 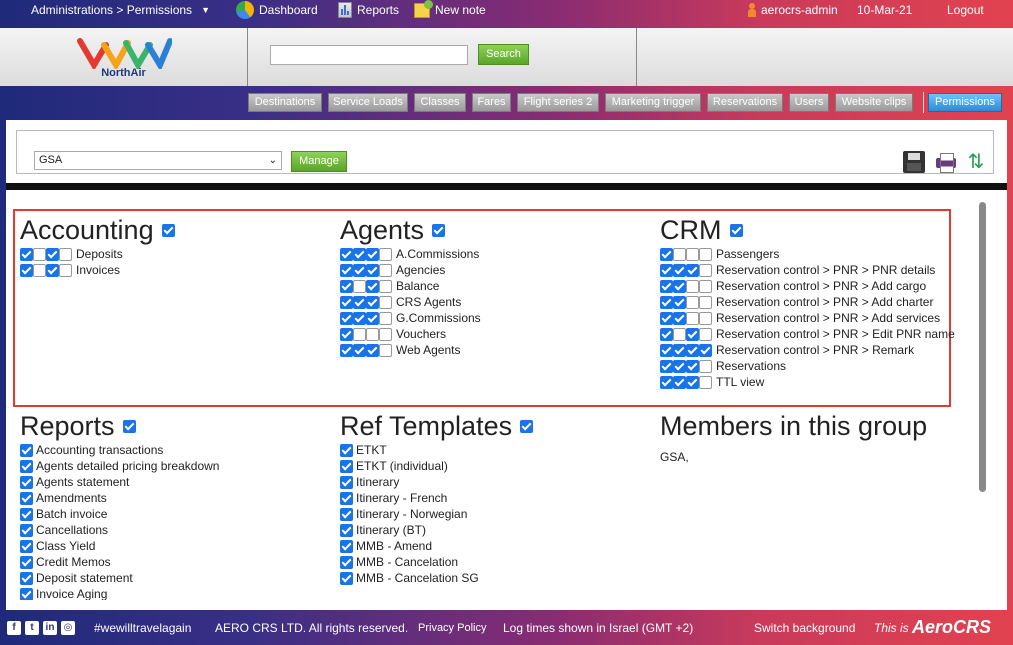 What do you see at coordinates (32, 628) in the screenshot?
I see `twitter-icon: t` at bounding box center [32, 628].